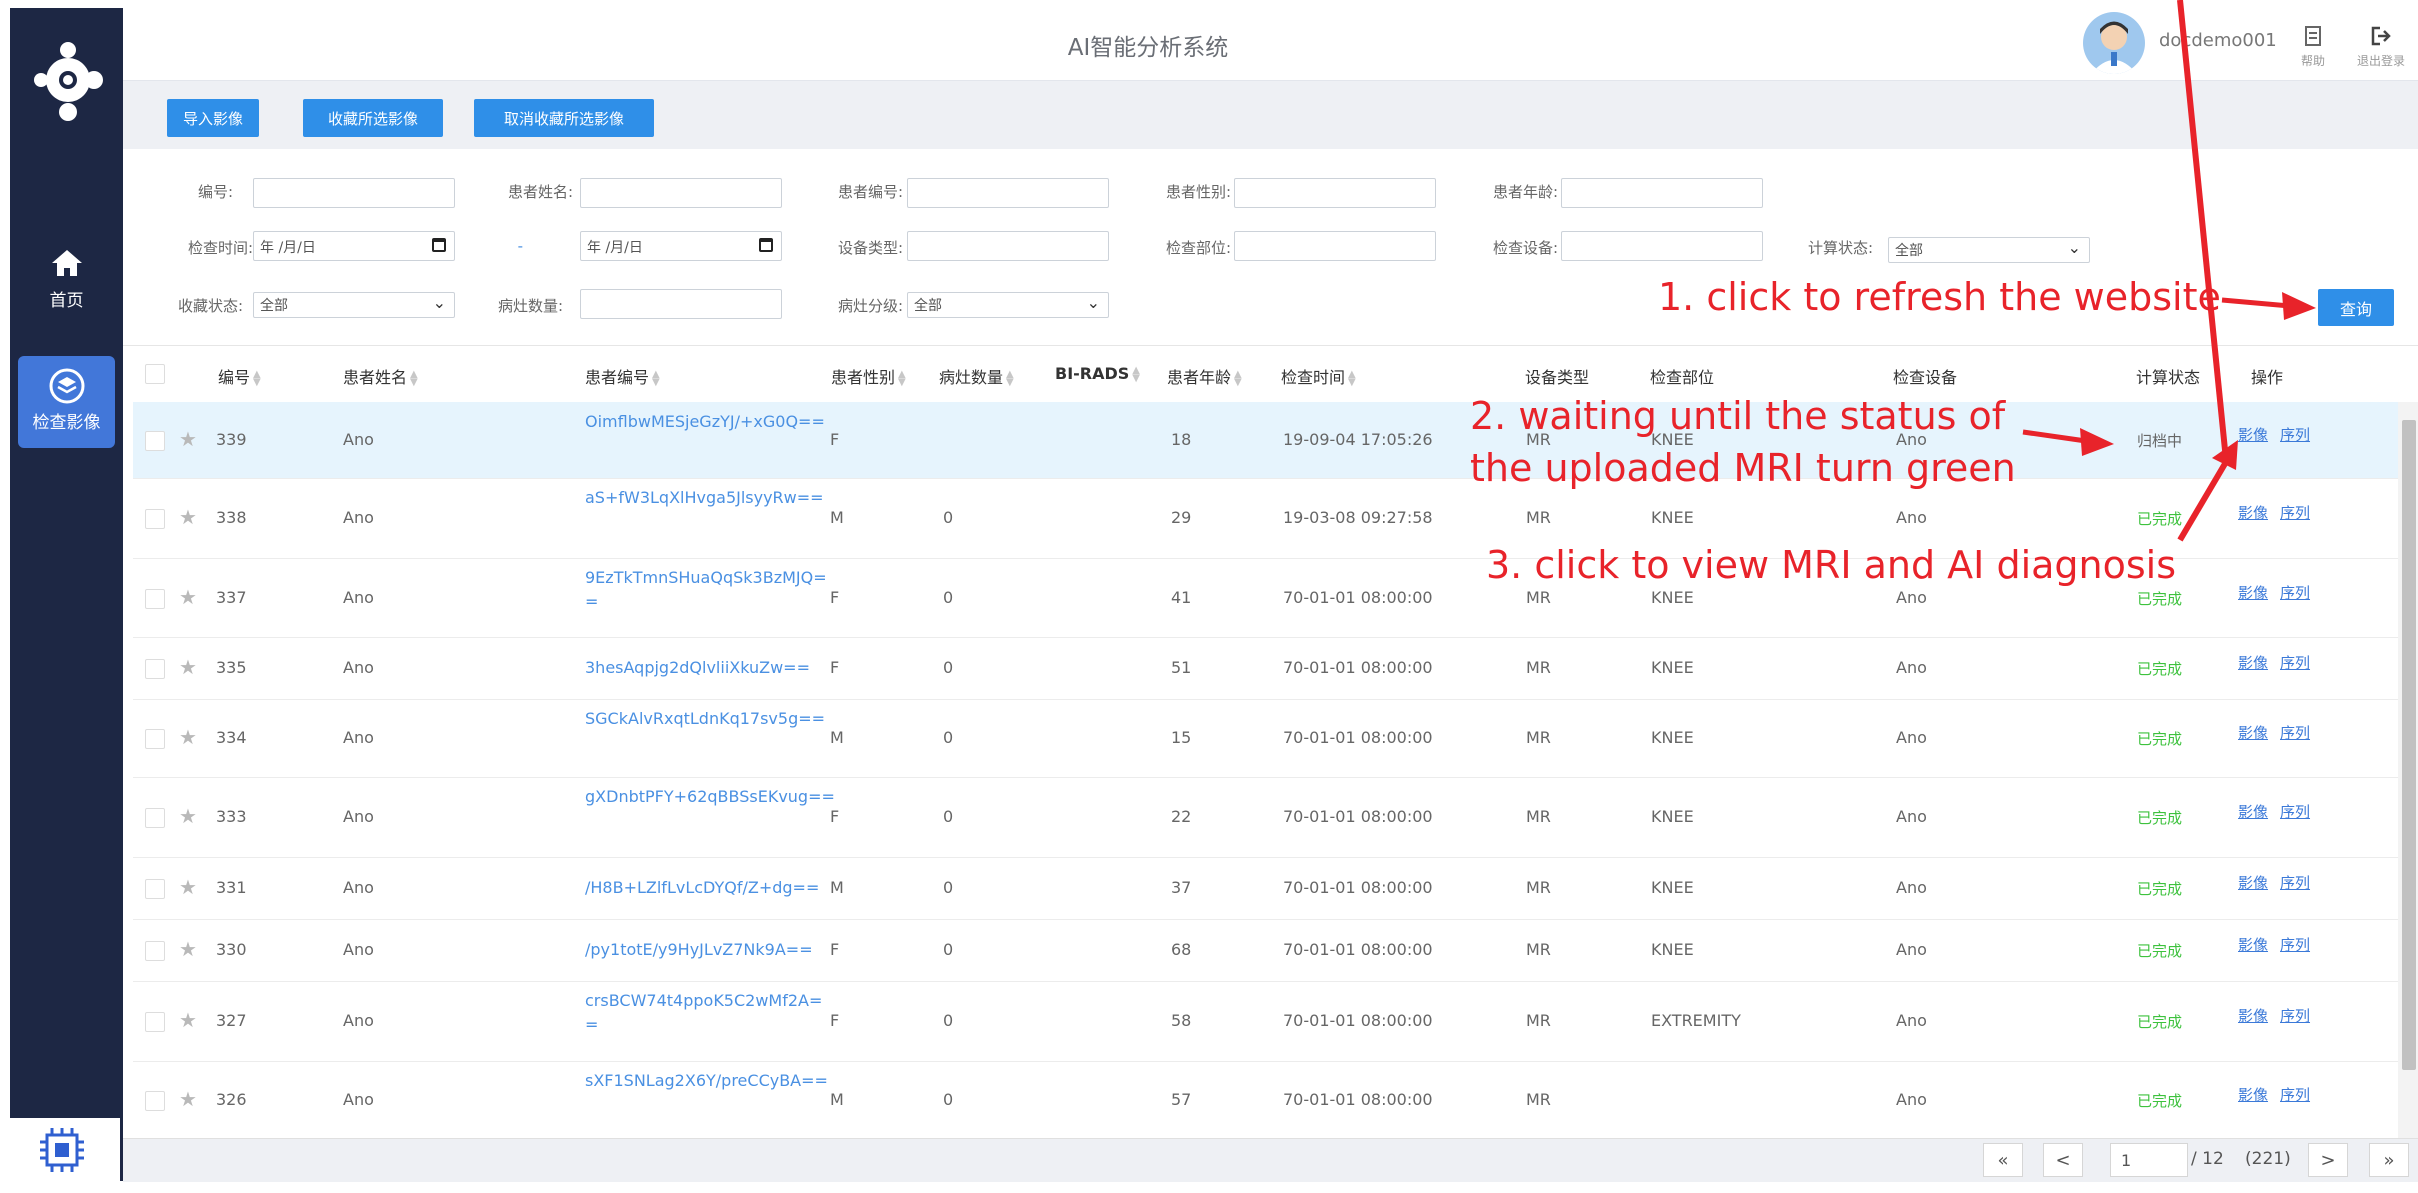 The height and width of the screenshot is (1193, 2418). I want to click on cell-patient-no: SGCkAlvRxqtLdnKq17sv5g==, so click(710, 719).